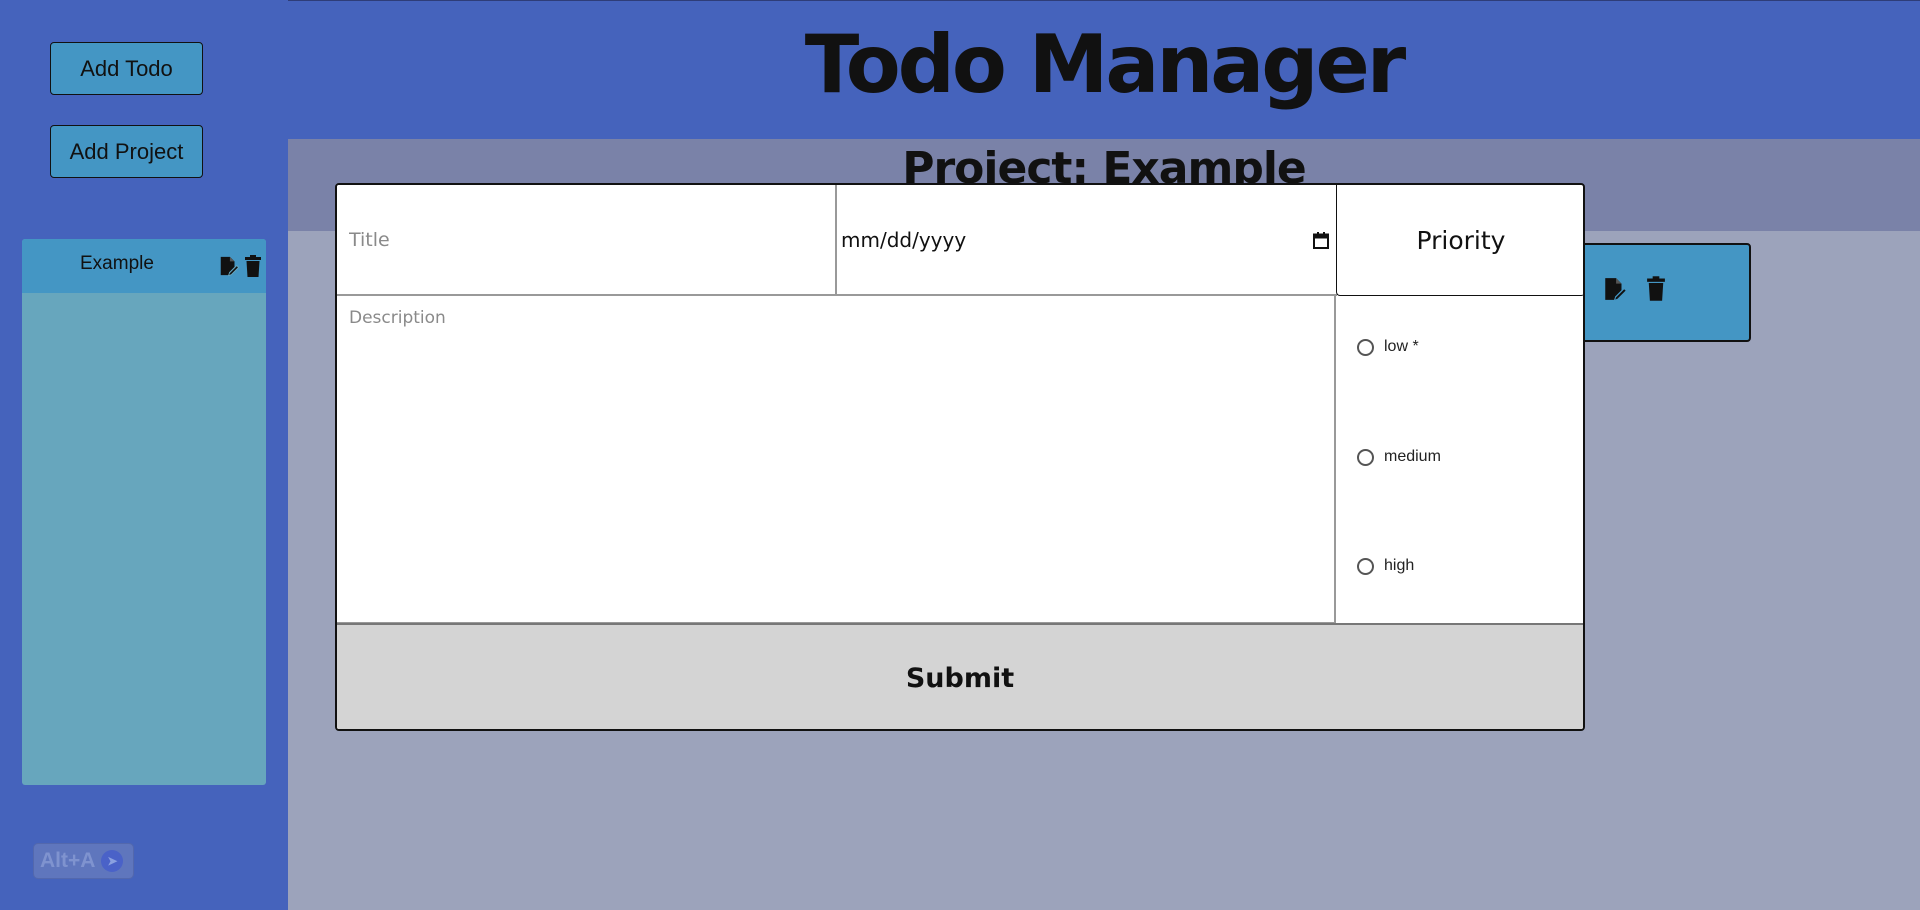 The width and height of the screenshot is (1920, 910). Describe the element at coordinates (1105, 64) in the screenshot. I see `page-title: Todo Manager` at that location.